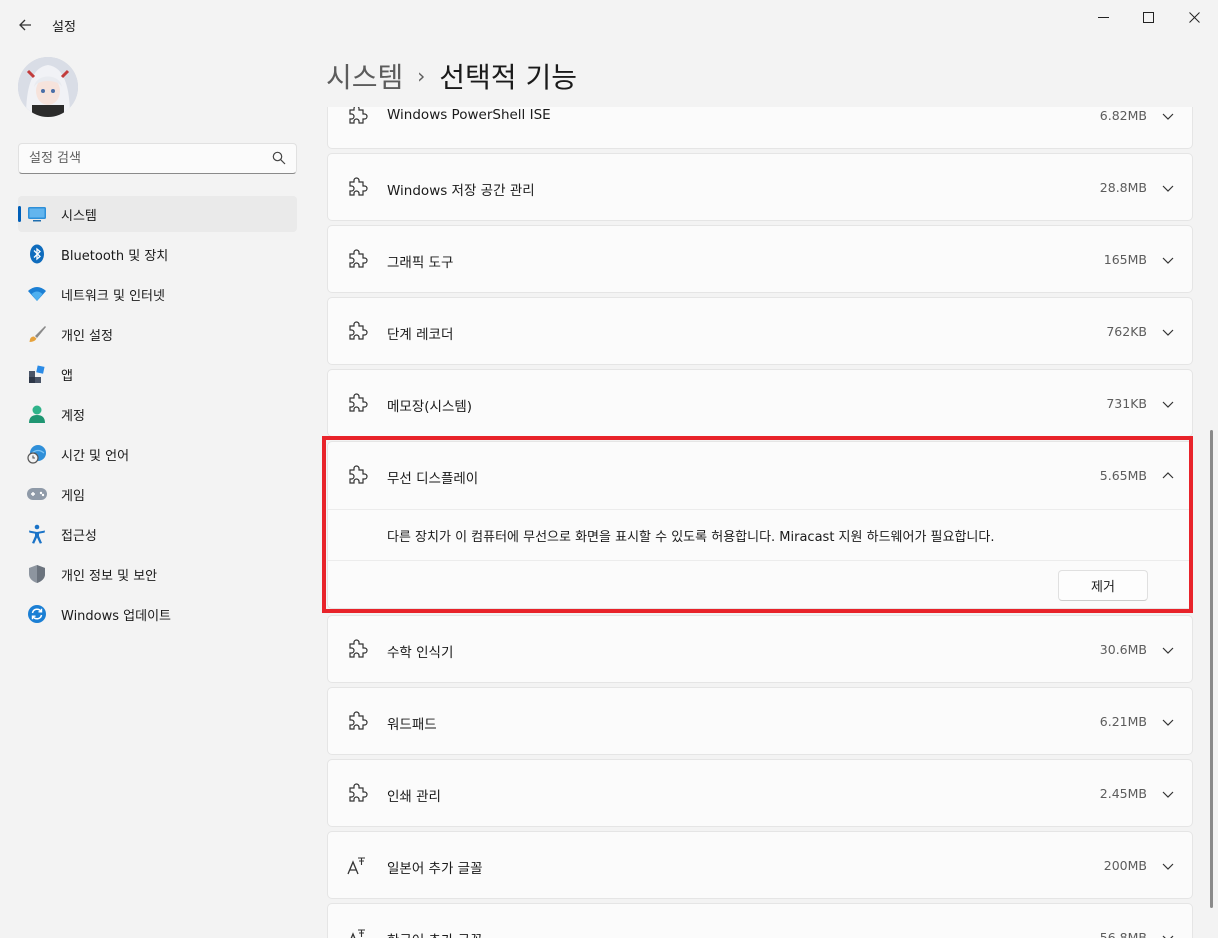 Image resolution: width=1218 pixels, height=938 pixels. What do you see at coordinates (37, 214) in the screenshot?
I see `system-icon` at bounding box center [37, 214].